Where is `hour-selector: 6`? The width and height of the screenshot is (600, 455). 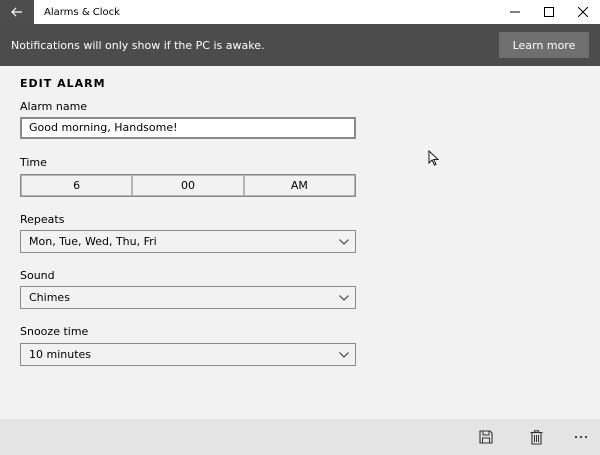 hour-selector: 6 is located at coordinates (77, 185).